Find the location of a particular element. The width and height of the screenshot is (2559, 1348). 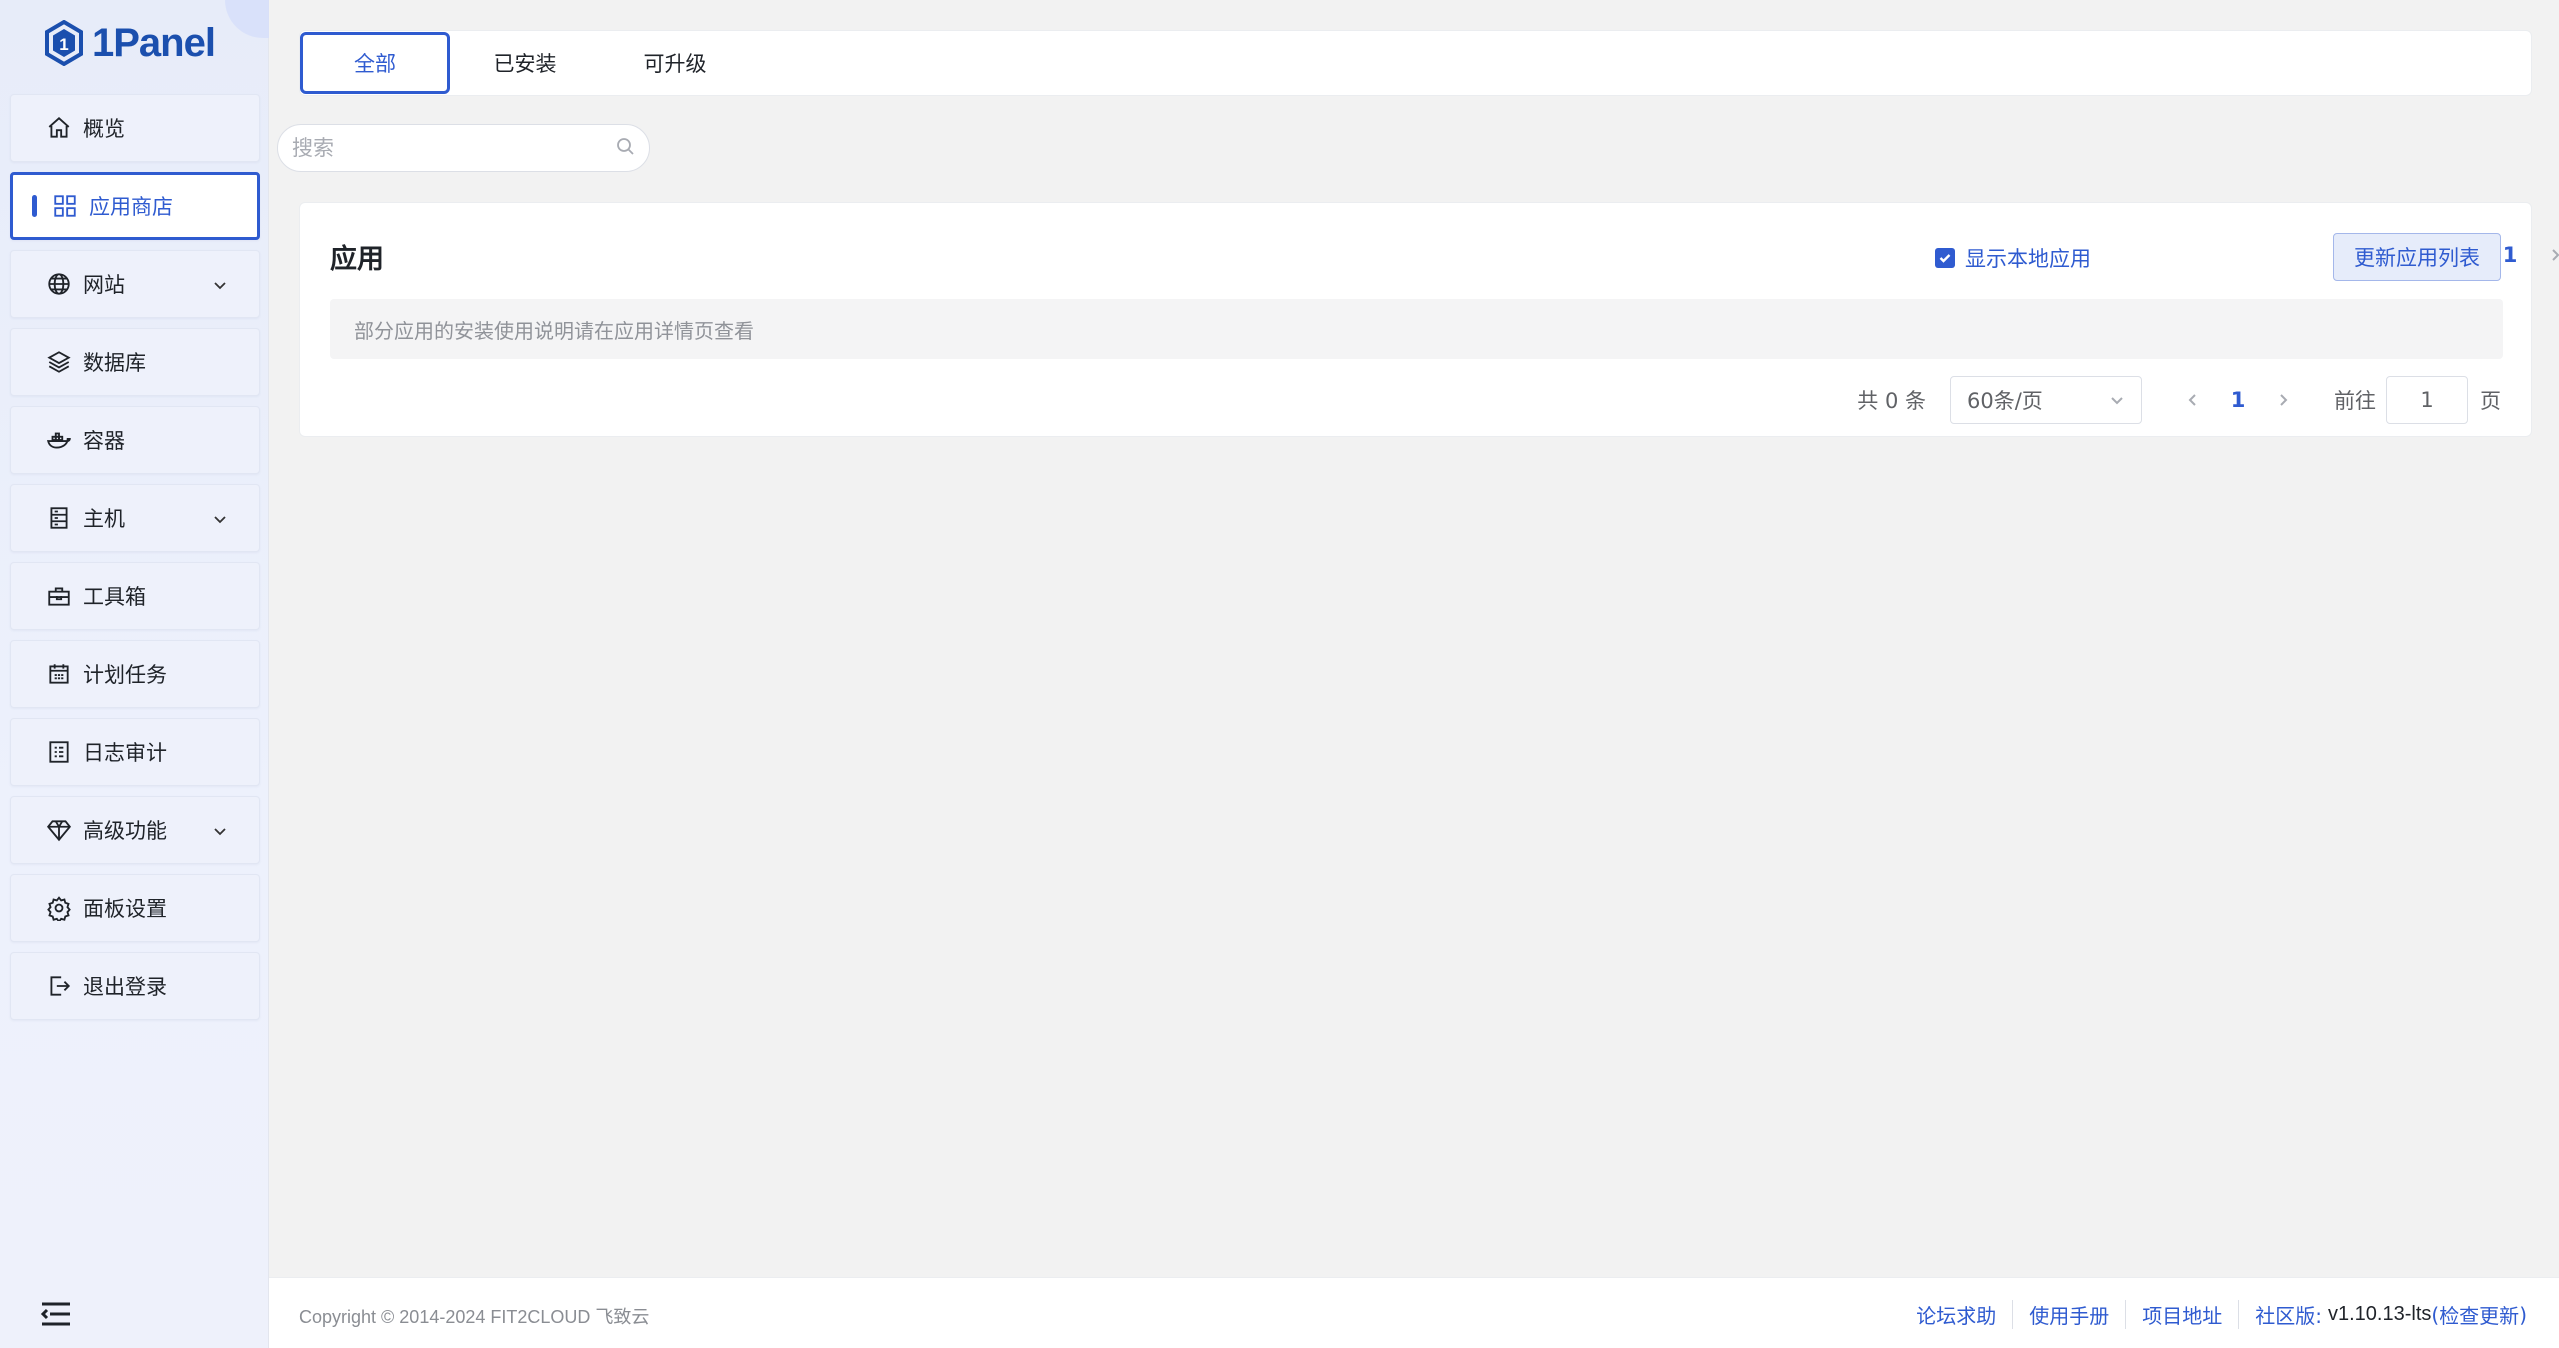

checkbox-checked-icon is located at coordinates (1945, 258).